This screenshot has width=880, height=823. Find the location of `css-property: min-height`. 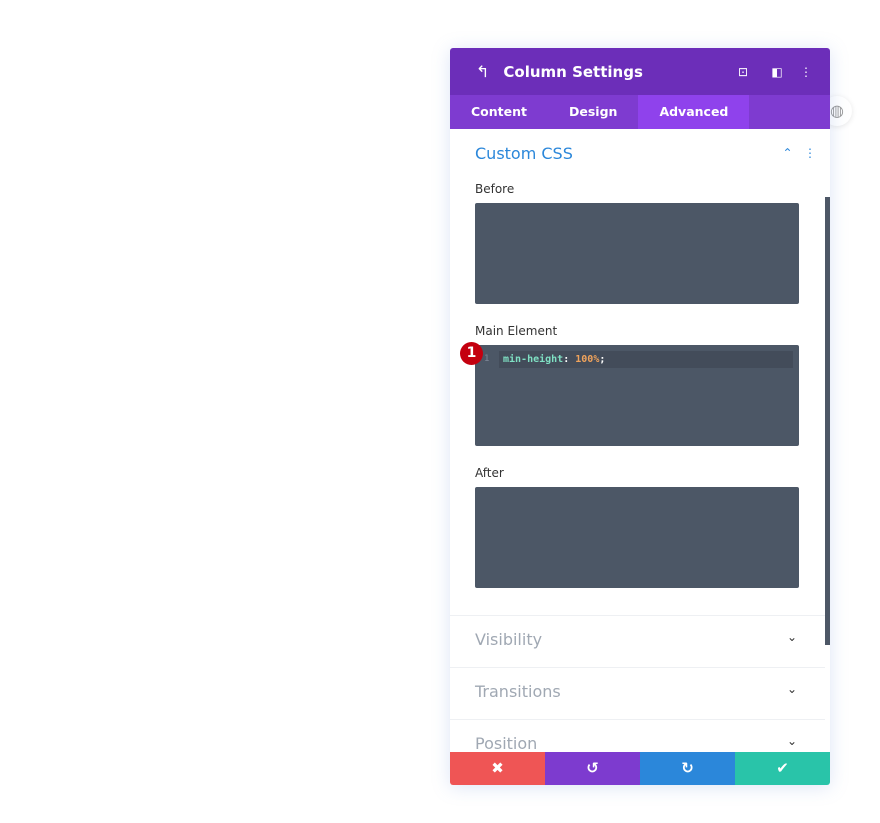

css-property: min-height is located at coordinates (533, 359).